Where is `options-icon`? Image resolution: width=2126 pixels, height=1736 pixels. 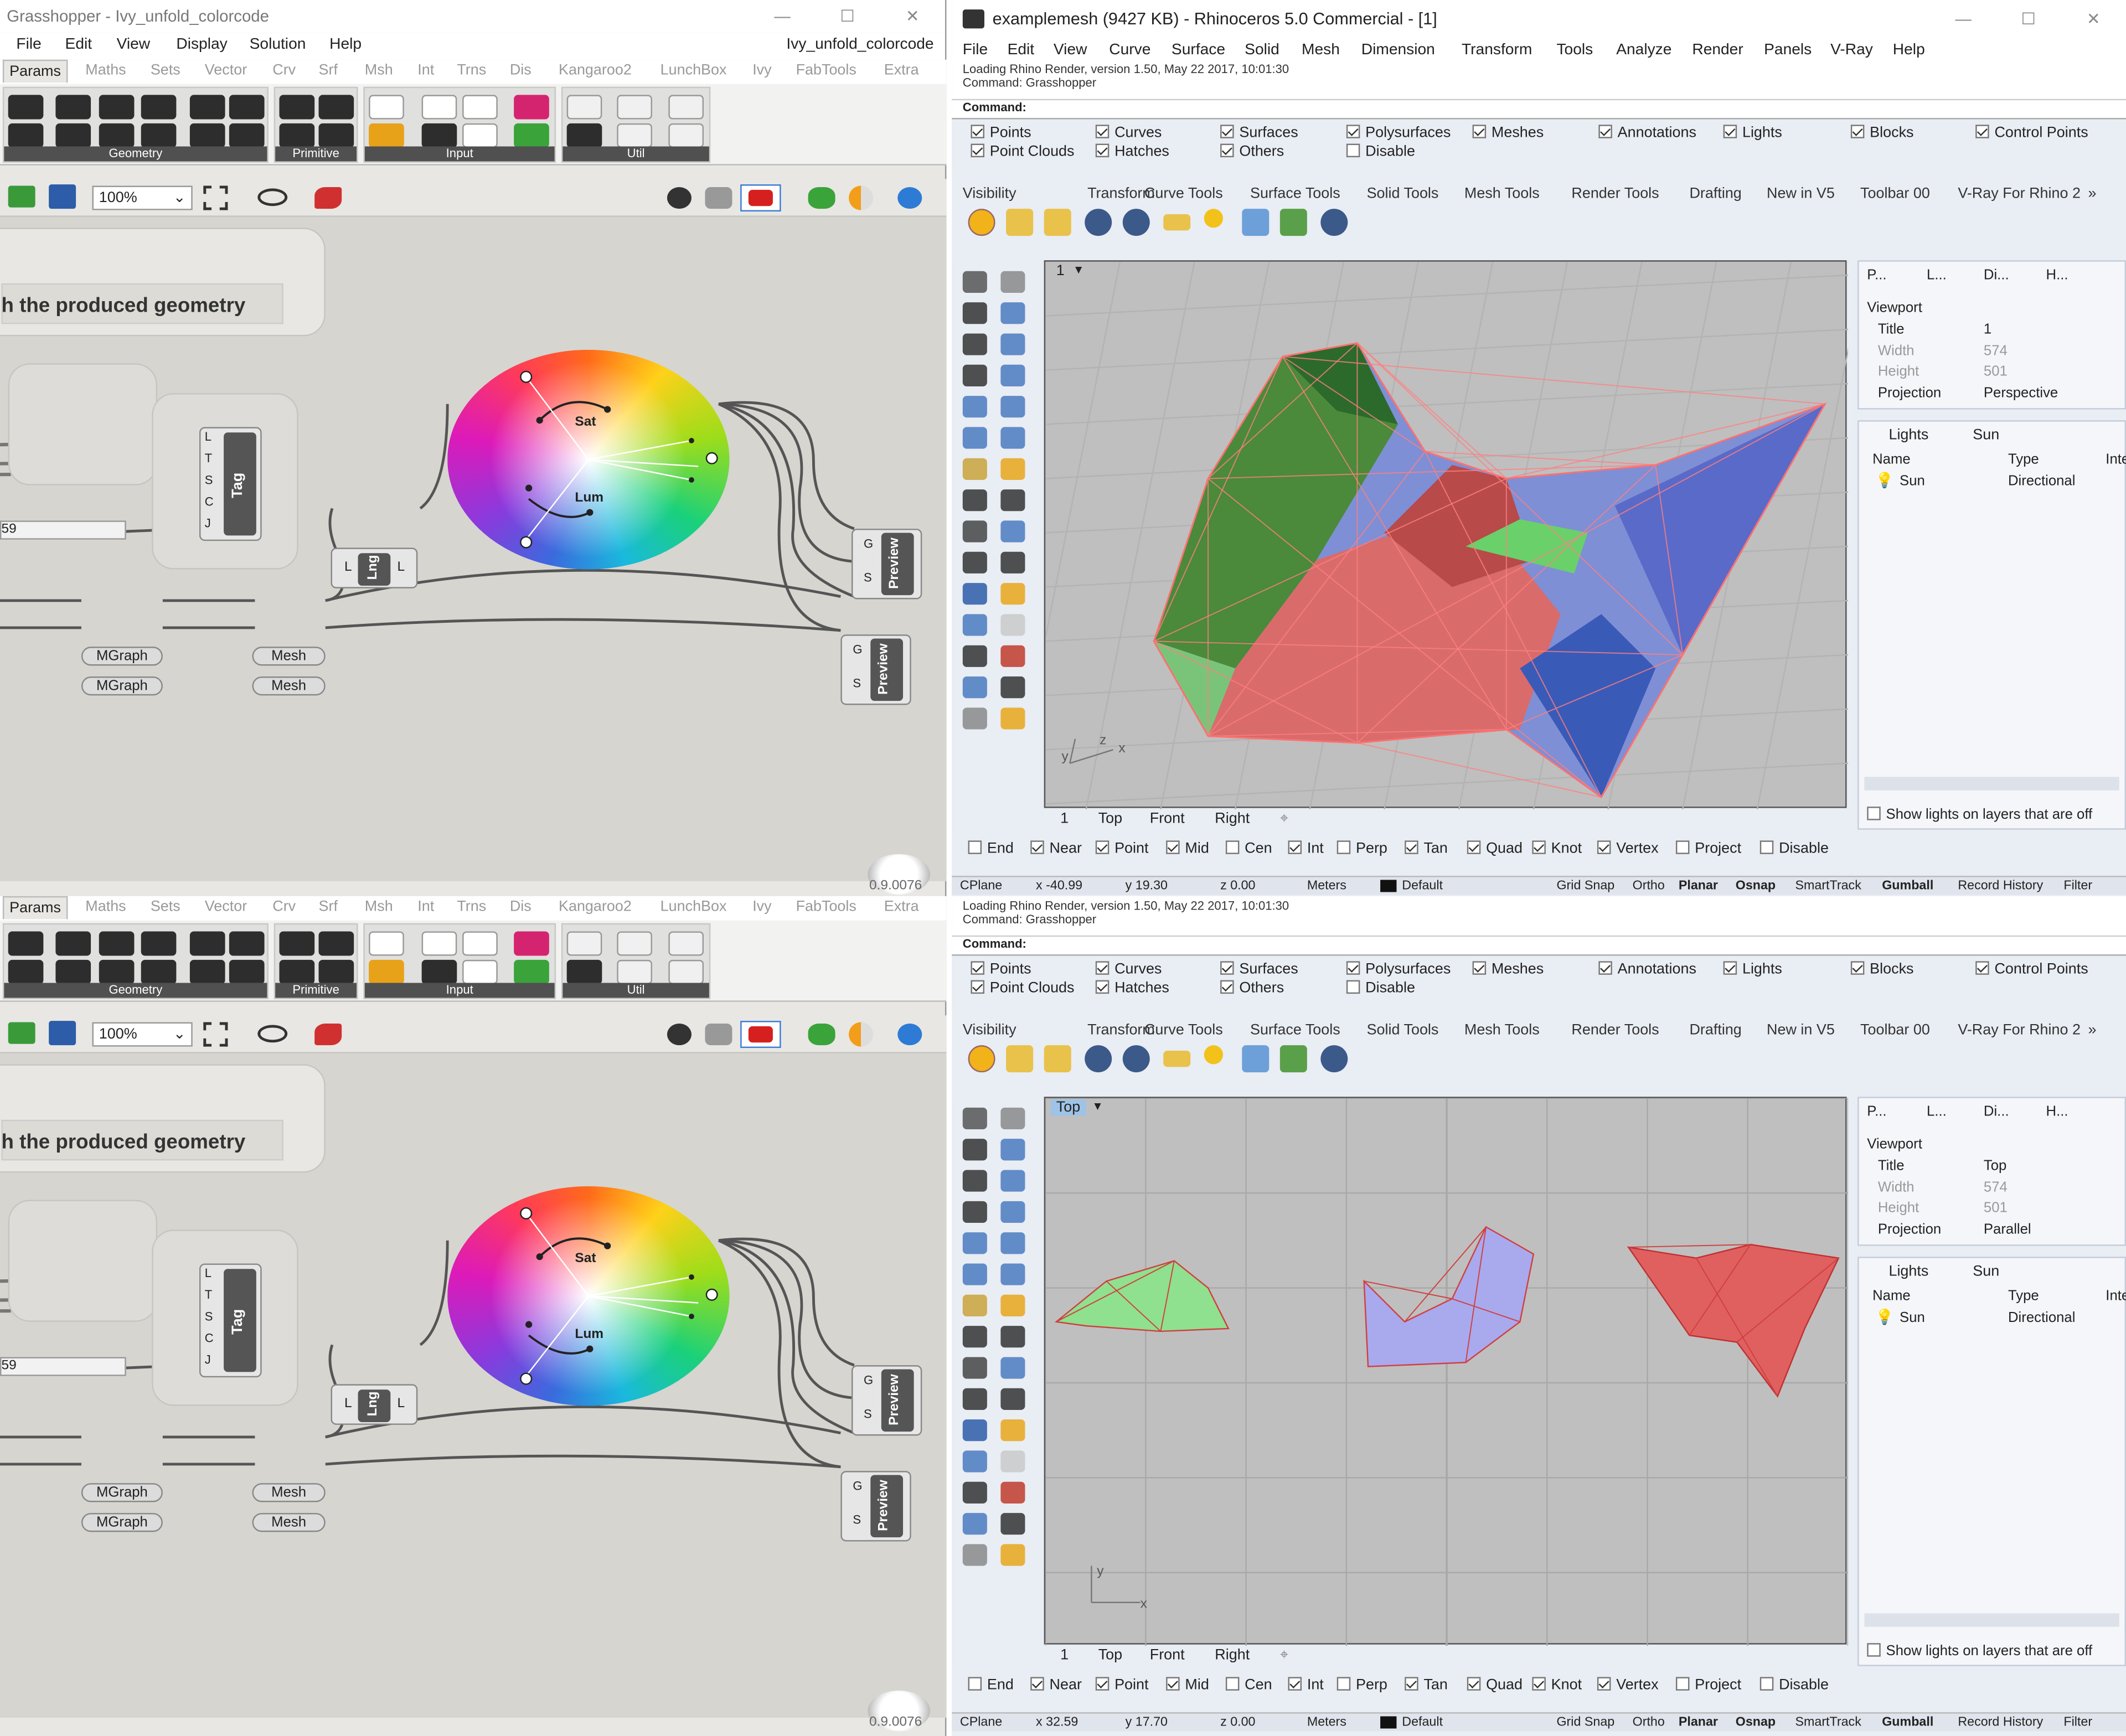 options-icon is located at coordinates (1020, 222).